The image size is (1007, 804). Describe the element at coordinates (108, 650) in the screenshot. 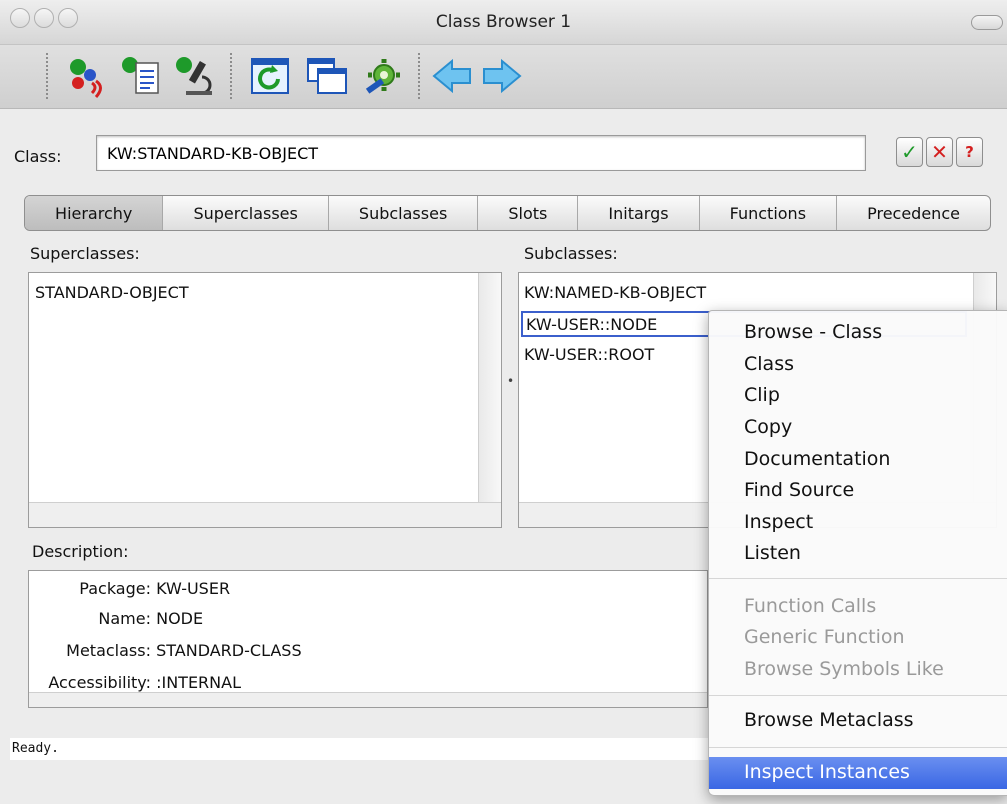

I see `description-key: Metaclass:` at that location.